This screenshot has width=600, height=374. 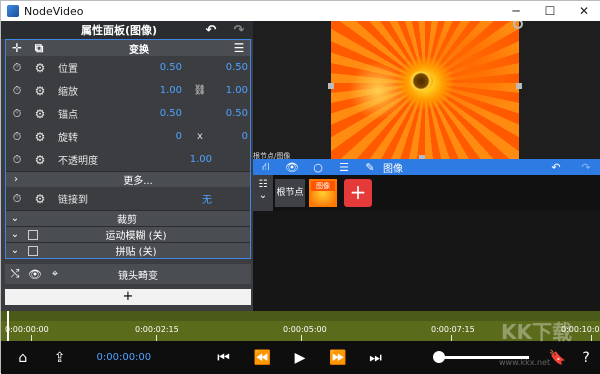 What do you see at coordinates (167, 198) in the screenshot?
I see `link-value: 无` at bounding box center [167, 198].